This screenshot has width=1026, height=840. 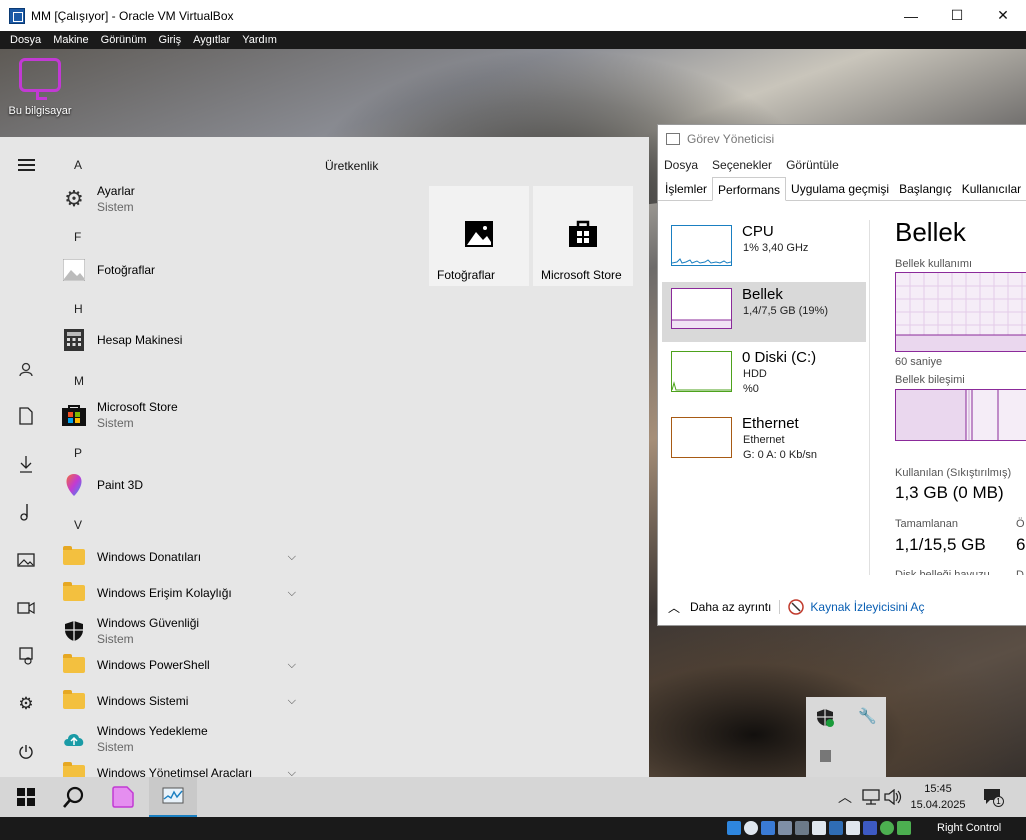 I want to click on tab-kullanicilar: Kullanıcılar, so click(x=991, y=189).